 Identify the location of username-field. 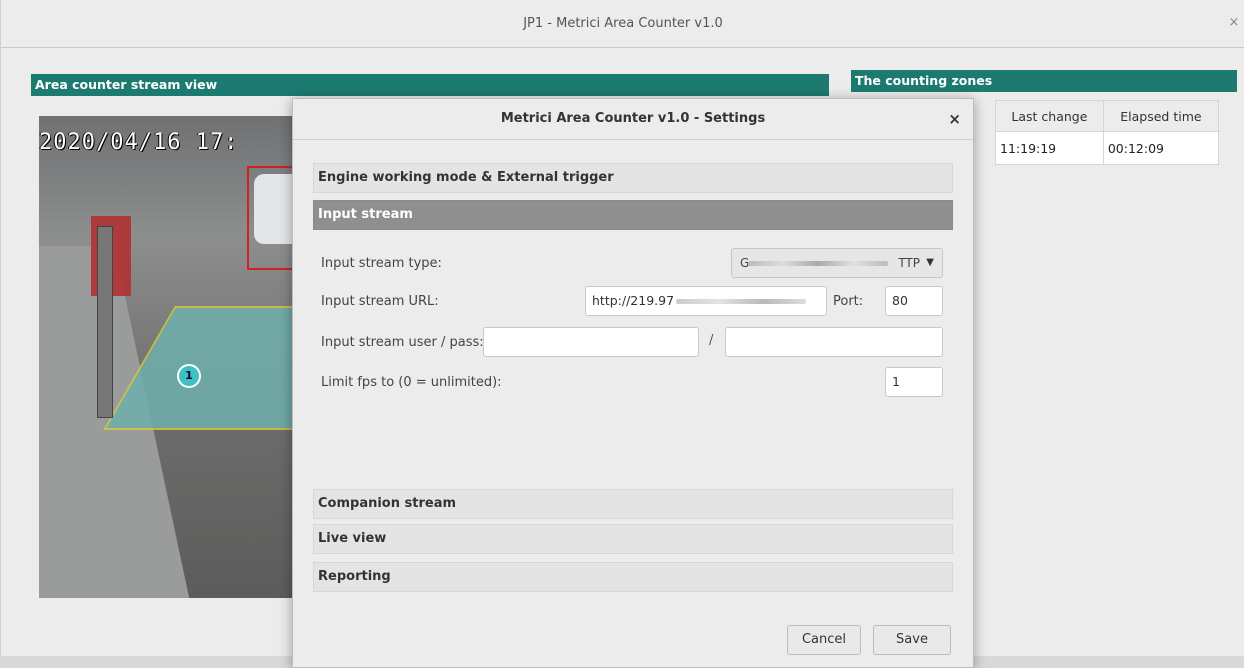
(591, 342).